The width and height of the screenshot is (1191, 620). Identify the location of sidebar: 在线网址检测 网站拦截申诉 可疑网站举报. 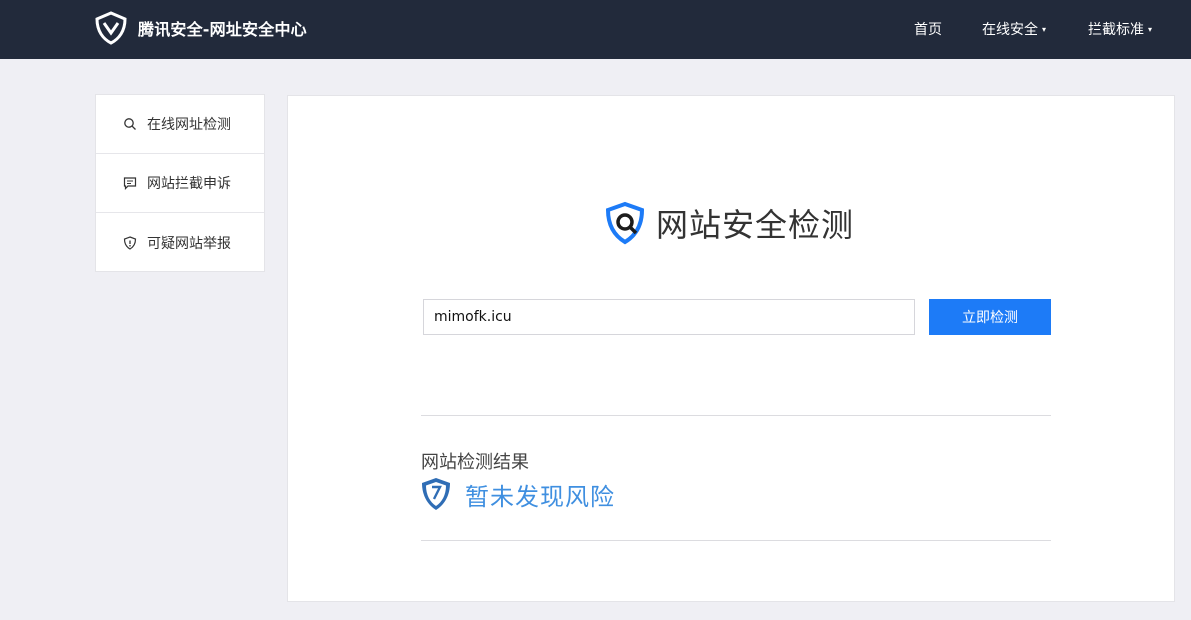
(180, 183).